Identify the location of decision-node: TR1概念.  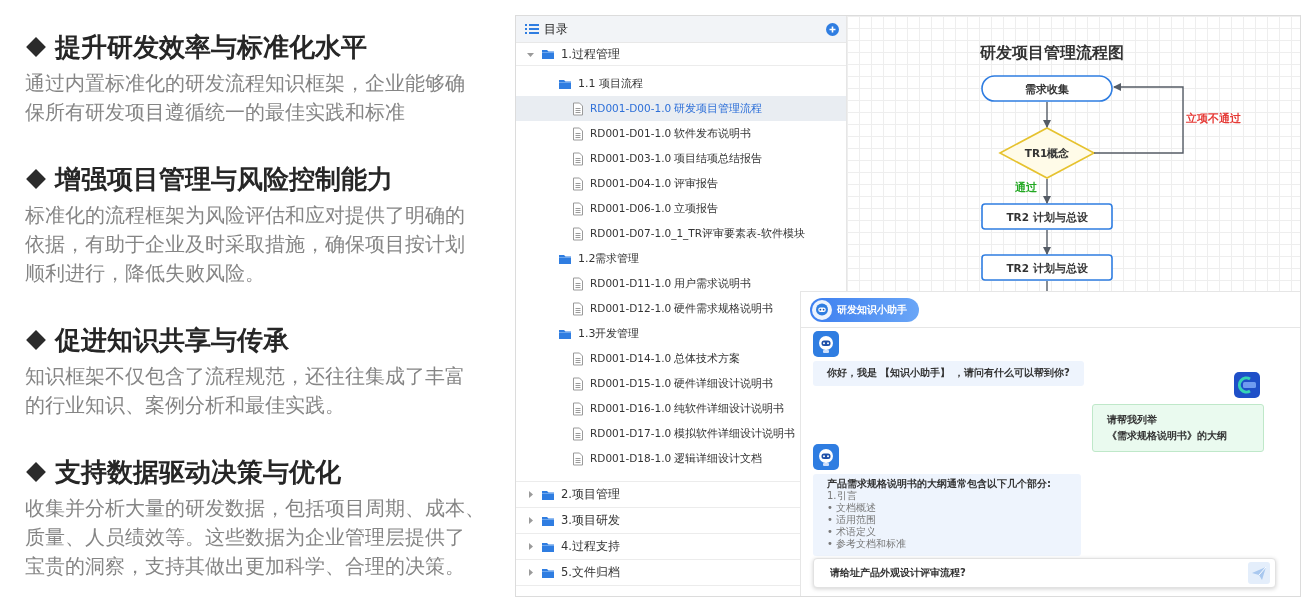
(1047, 153).